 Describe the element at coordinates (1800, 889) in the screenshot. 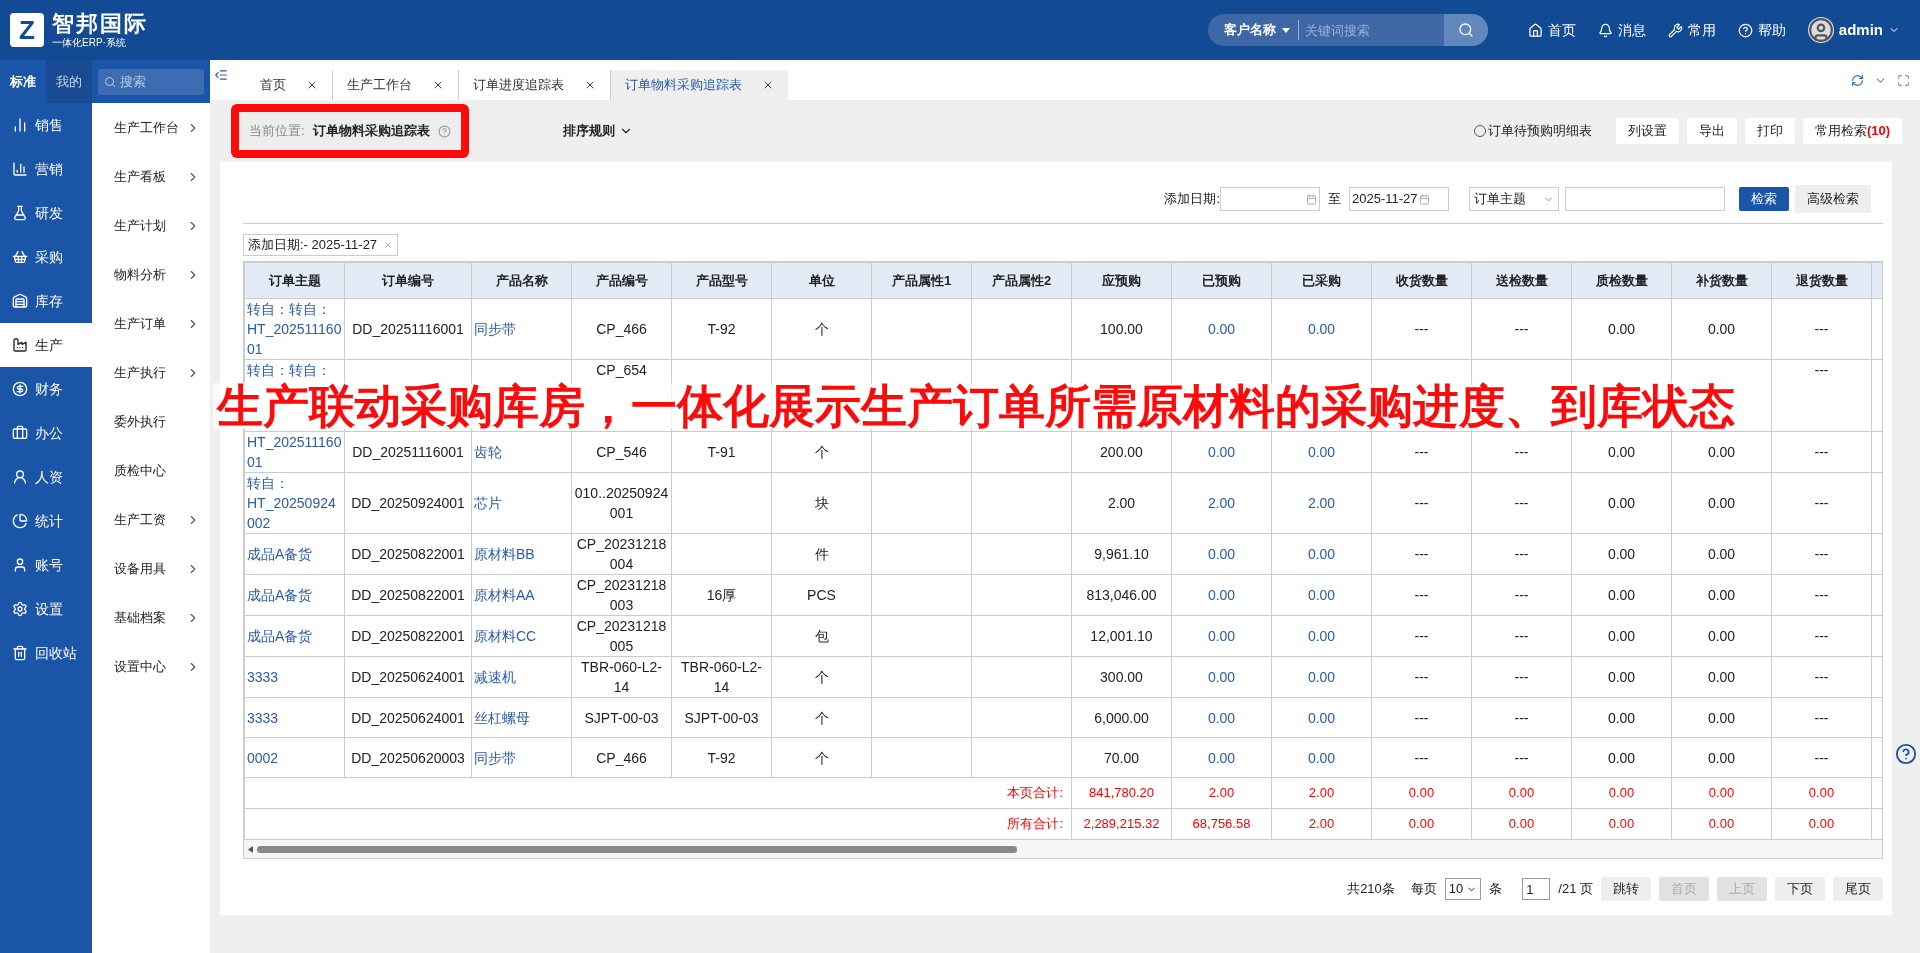

I see `pager-button: 下页` at that location.